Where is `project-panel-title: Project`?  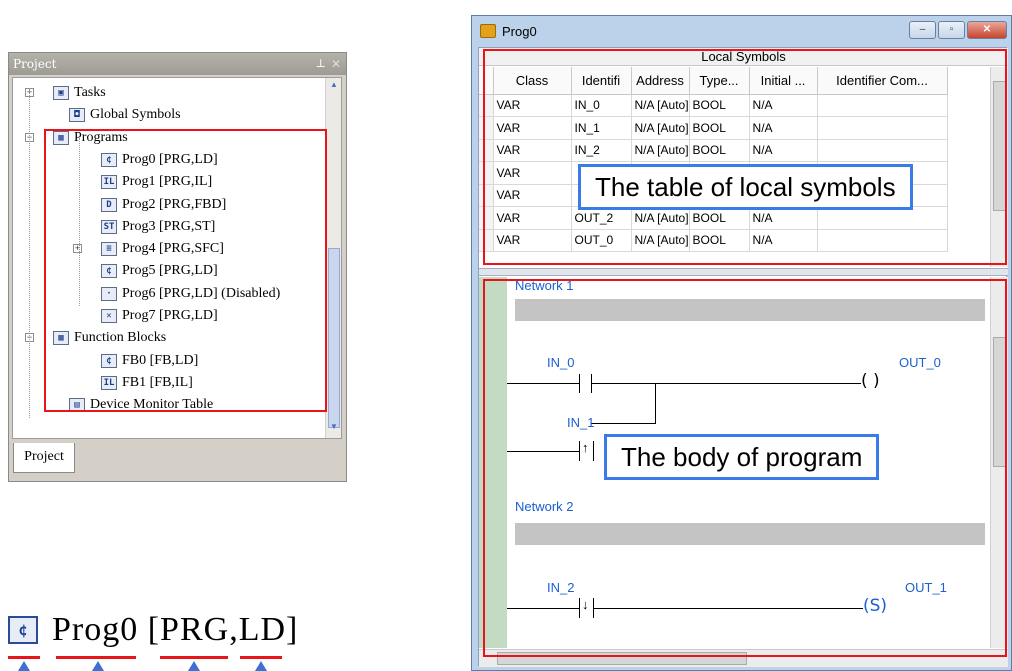 project-panel-title: Project is located at coordinates (35, 64).